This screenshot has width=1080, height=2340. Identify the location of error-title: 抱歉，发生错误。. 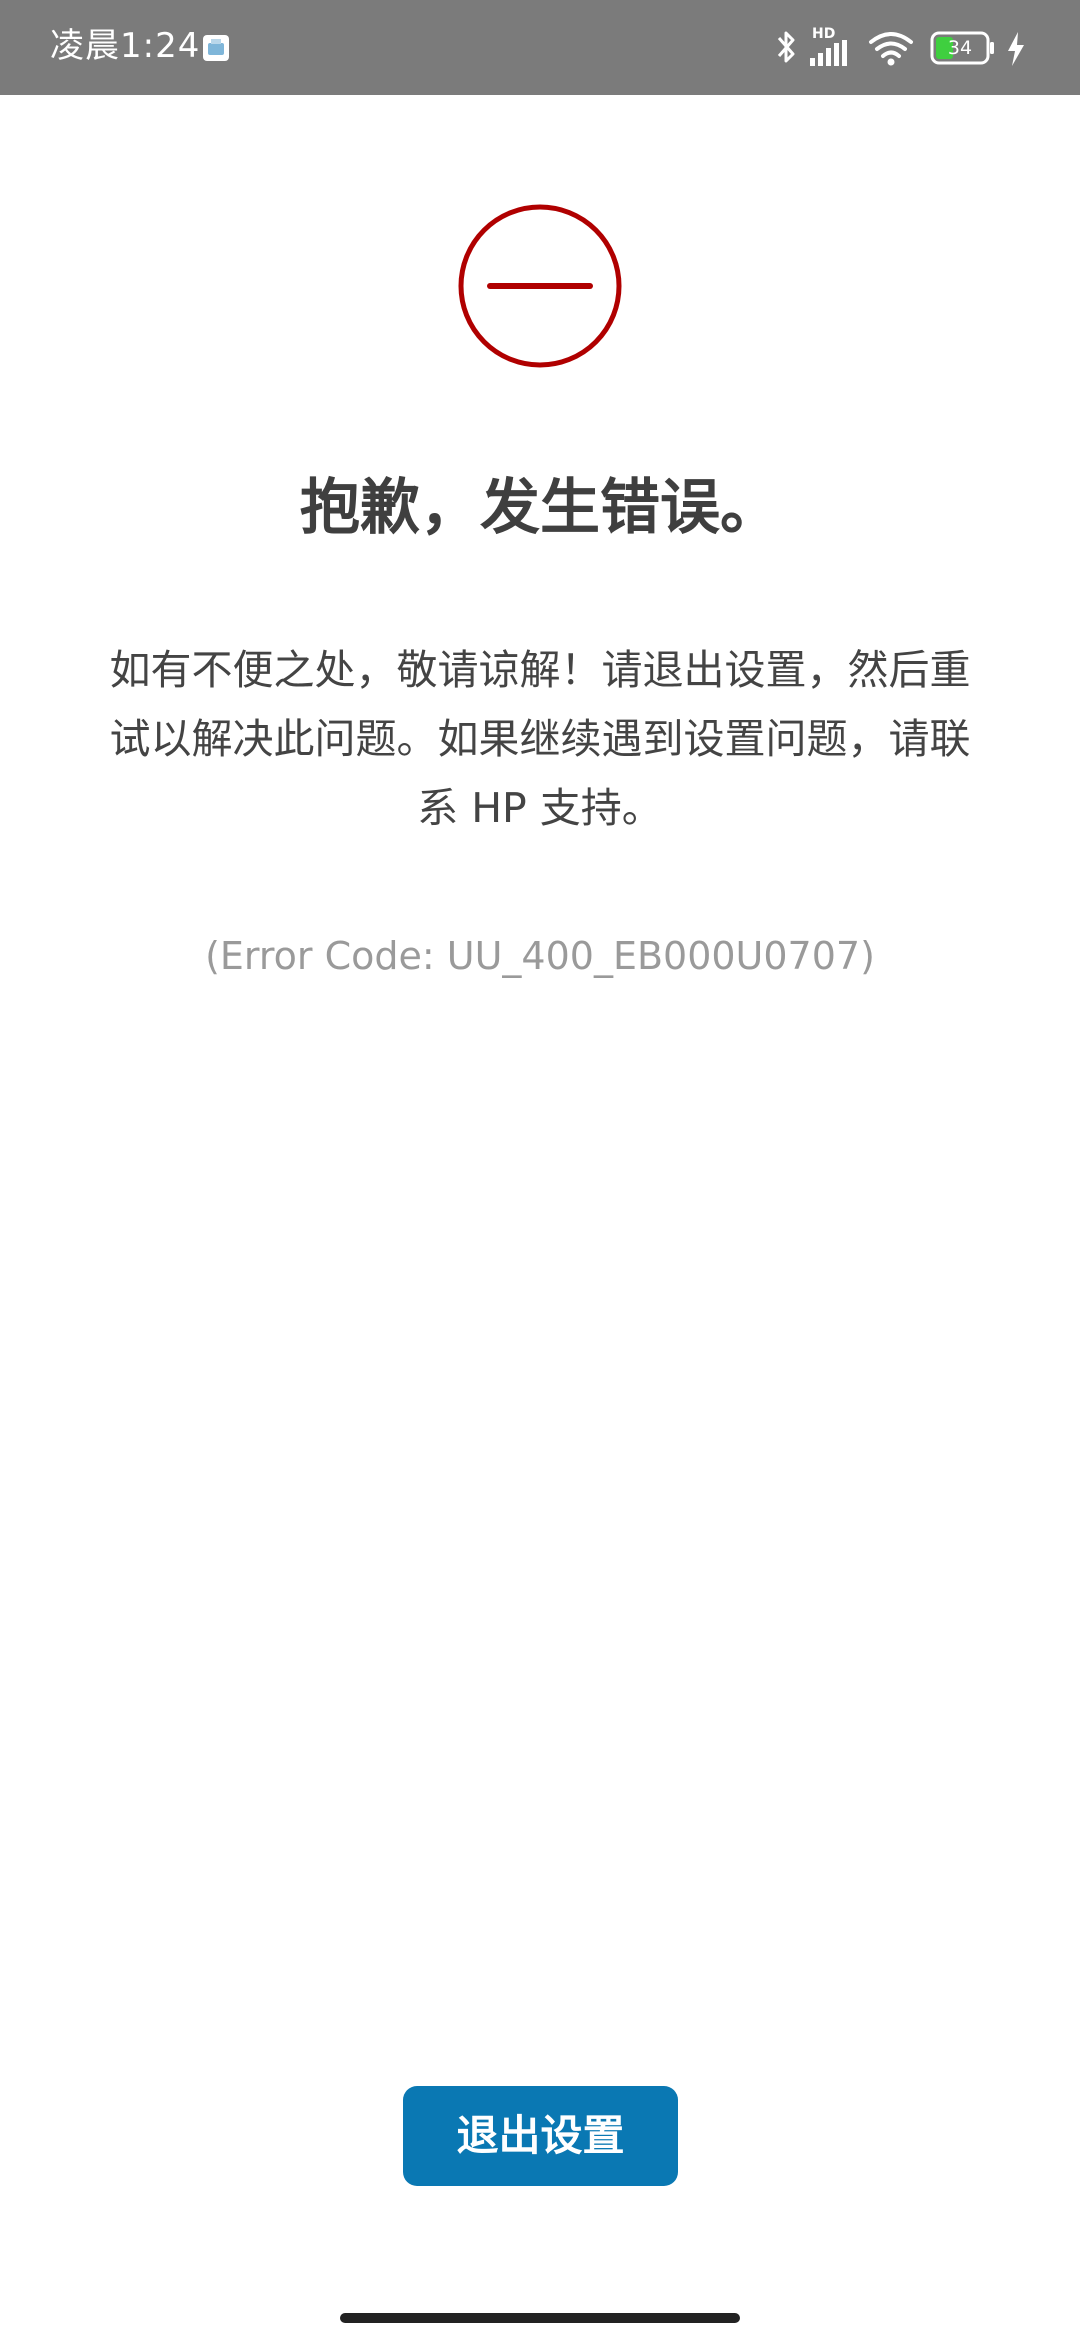
(540, 508).